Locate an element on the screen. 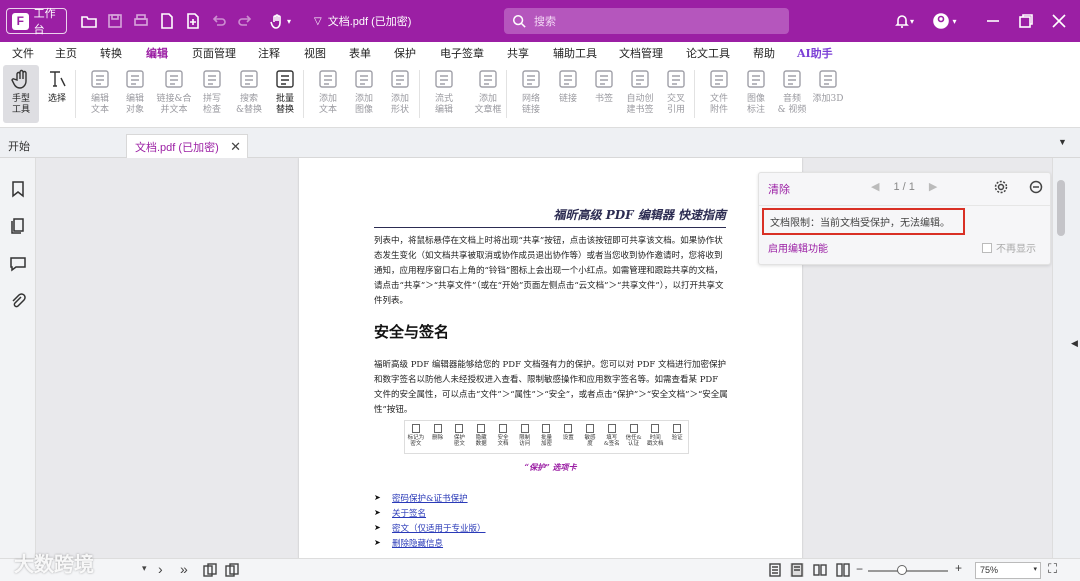  two-page-continuous-icon is located at coordinates (843, 570).